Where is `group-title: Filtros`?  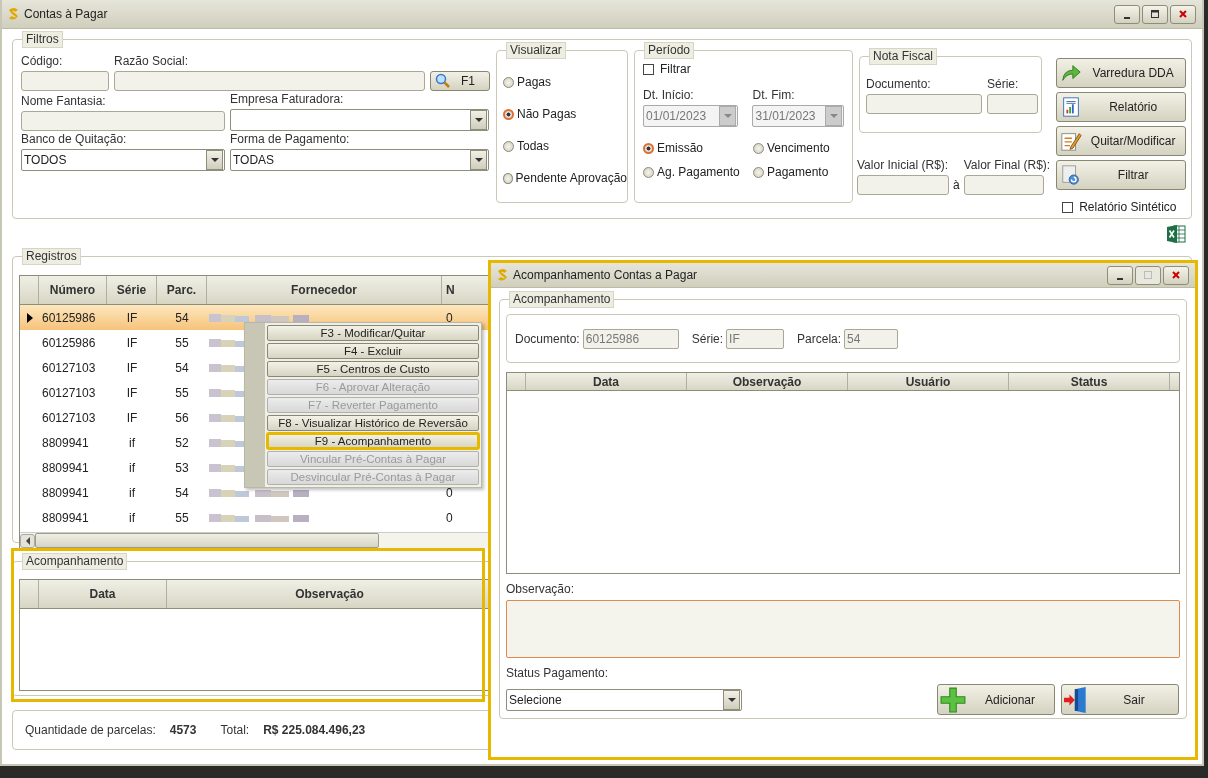
group-title: Filtros is located at coordinates (42, 39).